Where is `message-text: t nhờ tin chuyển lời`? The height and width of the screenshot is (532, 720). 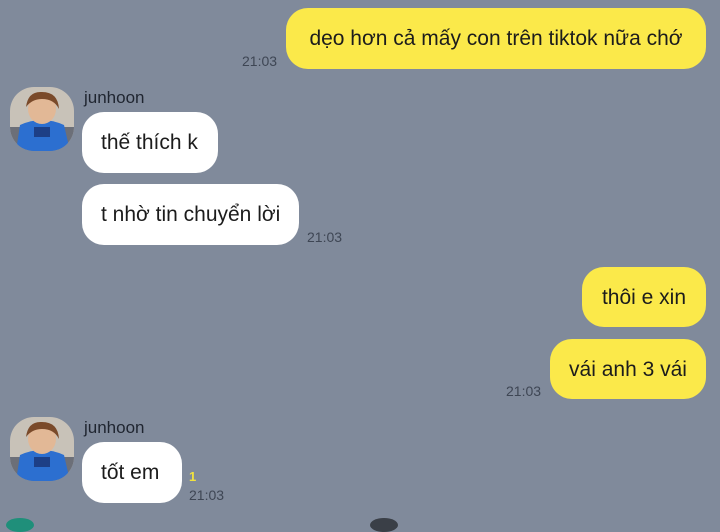 message-text: t nhờ tin chuyển lời is located at coordinates (191, 214).